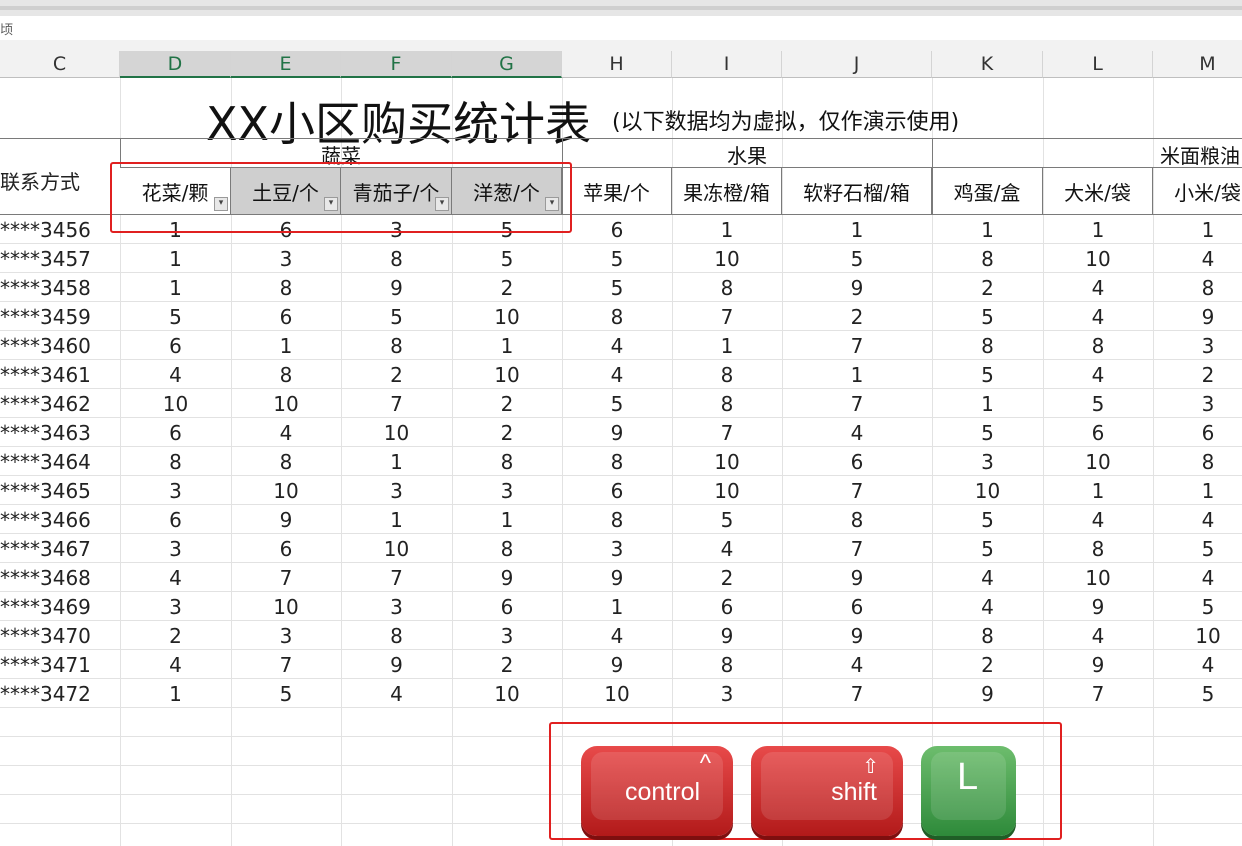 The image size is (1242, 846). I want to click on column-header-k: K, so click(987, 64).